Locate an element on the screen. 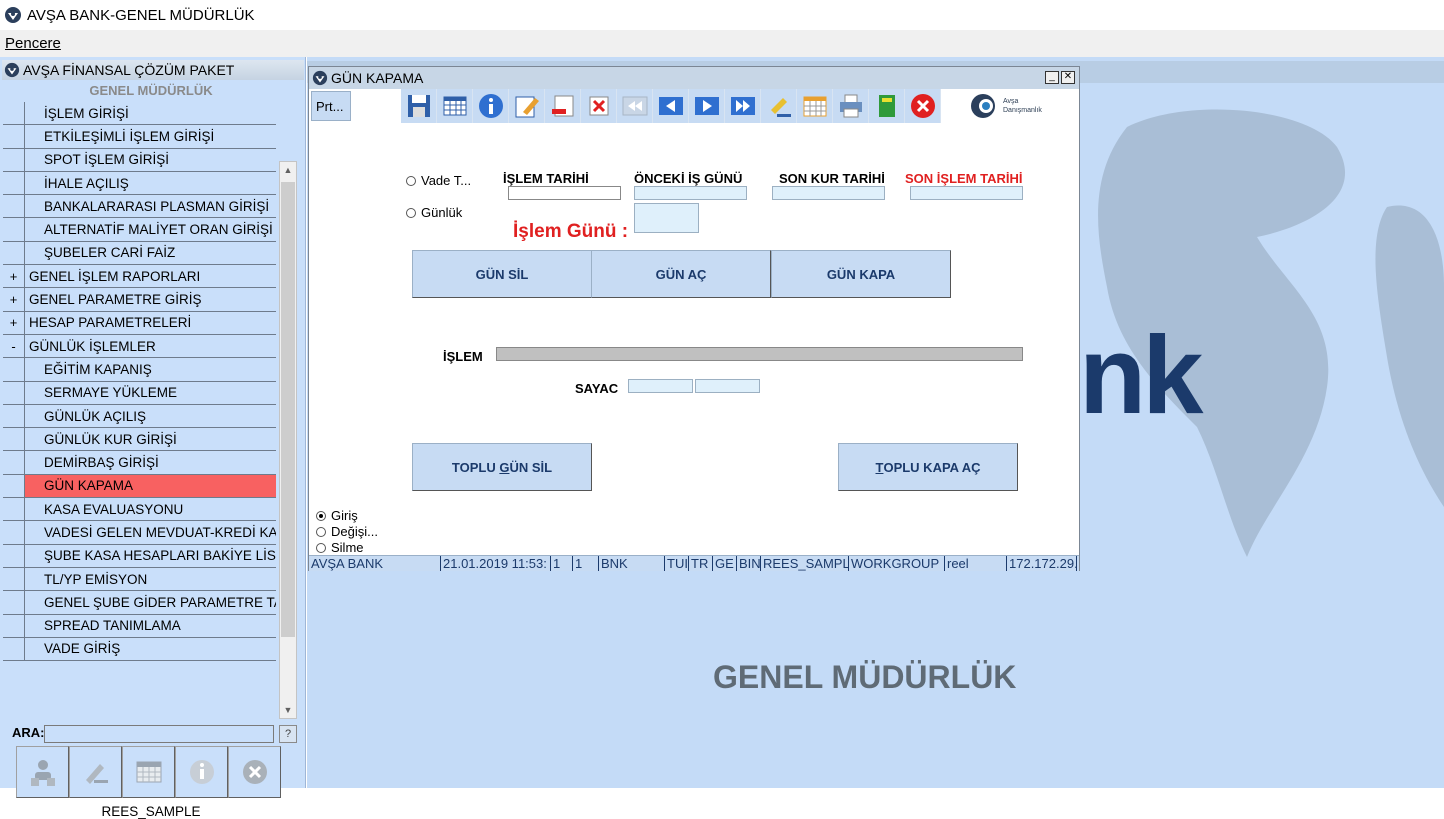  tree-item: ŞUBE KASA HESAPLARI BAKİYE LİST is located at coordinates (139, 556).